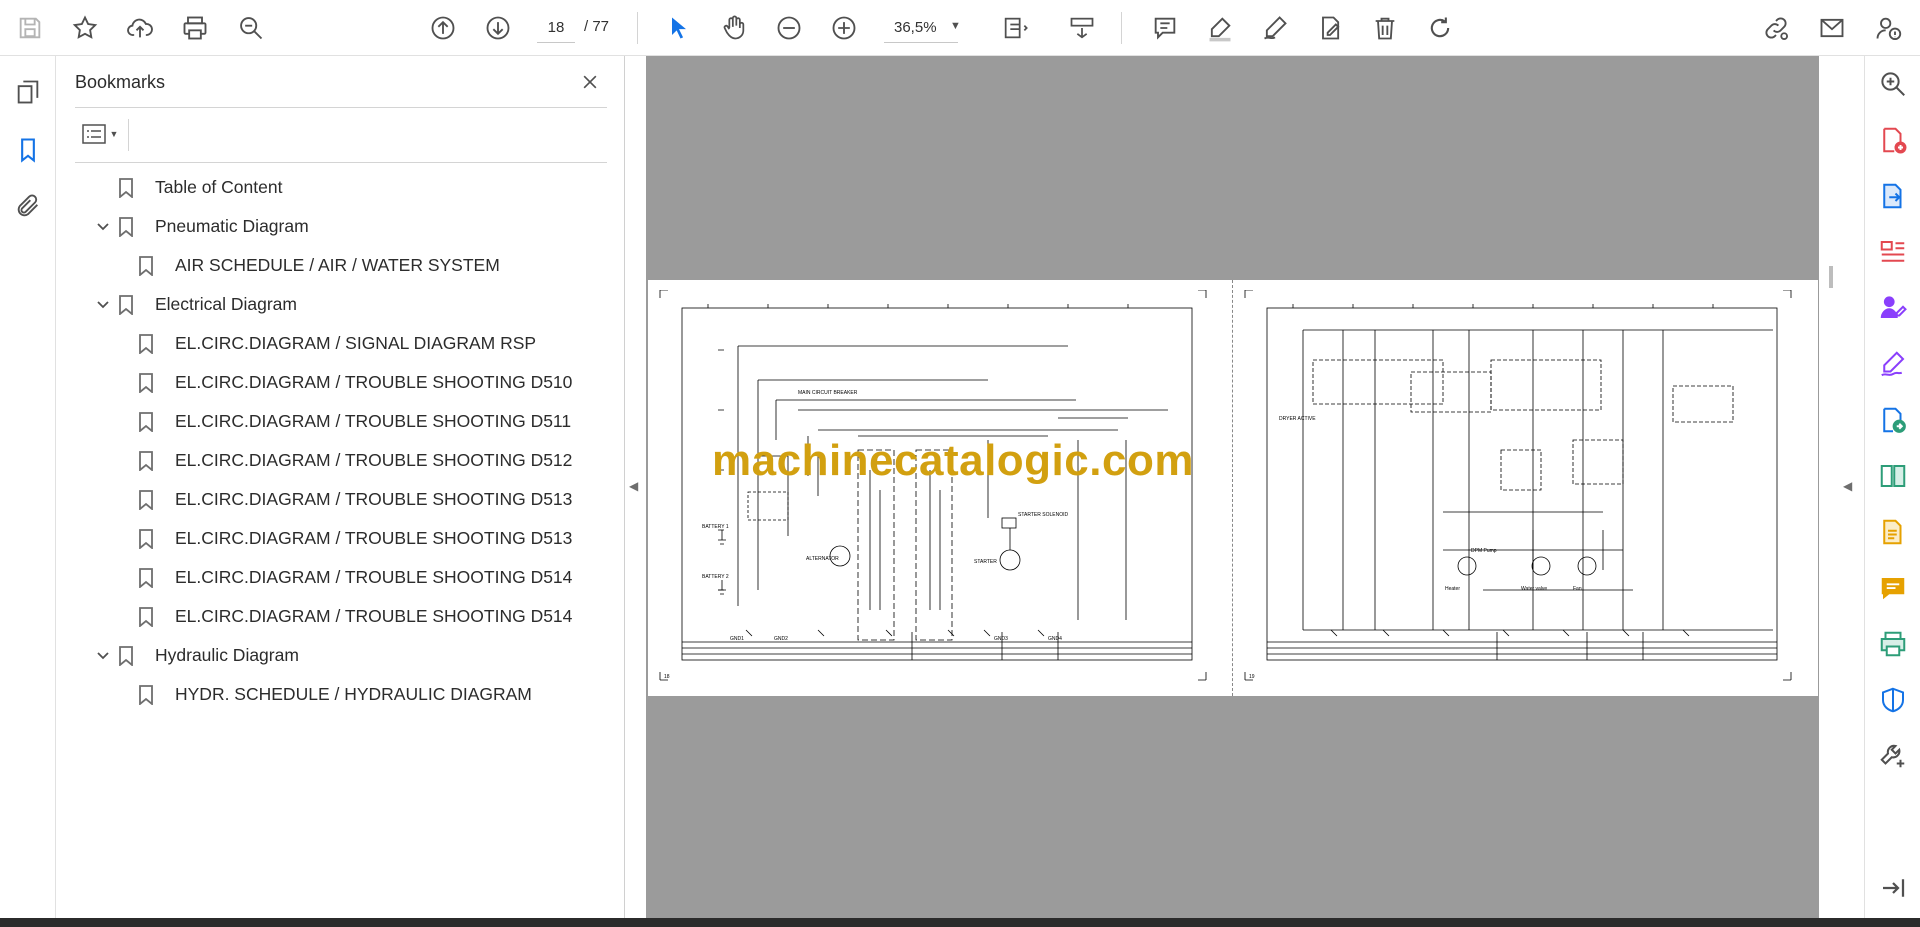 Image resolution: width=1920 pixels, height=927 pixels. I want to click on next-page-icon, so click(498, 28).